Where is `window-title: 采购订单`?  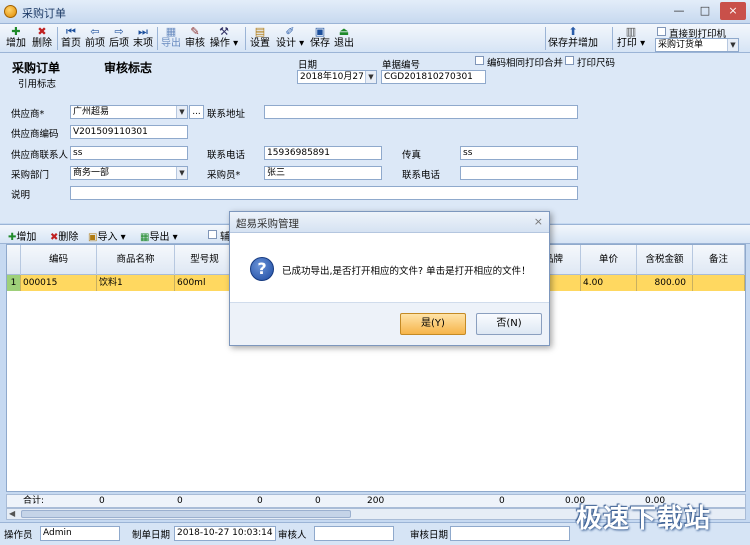 window-title: 采购订单 is located at coordinates (44, 13).